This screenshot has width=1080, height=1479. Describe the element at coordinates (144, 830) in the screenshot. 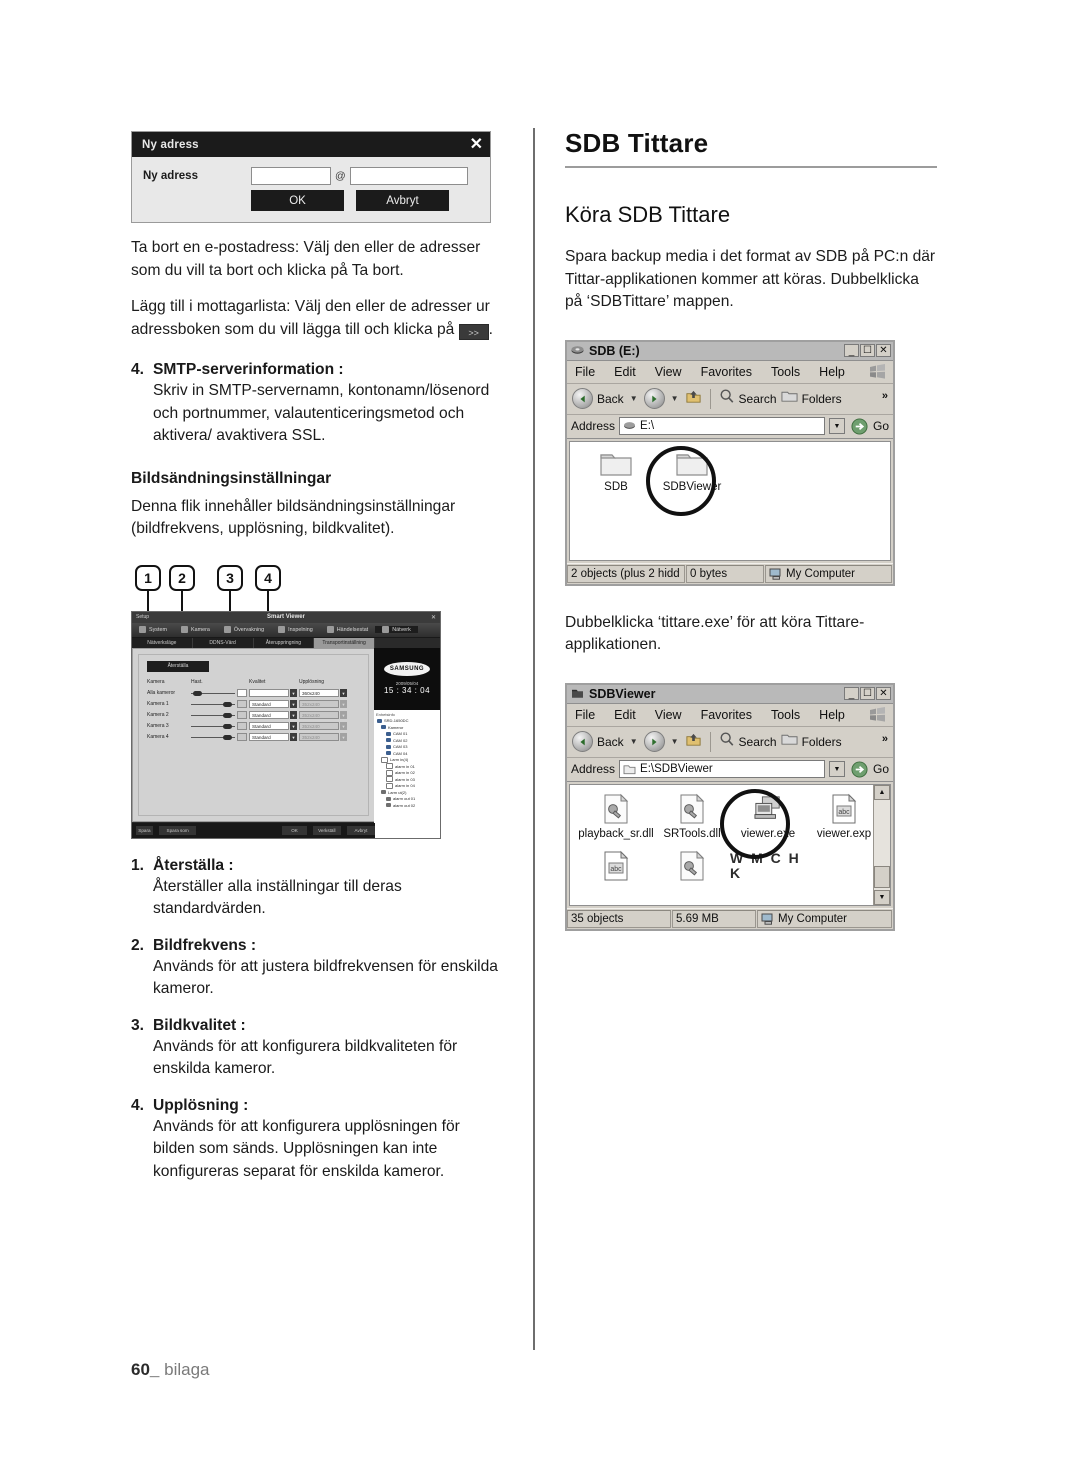

I see `save-button: Spara` at that location.